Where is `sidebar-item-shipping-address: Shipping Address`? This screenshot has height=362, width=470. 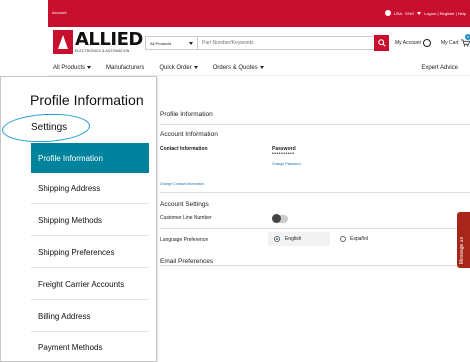 sidebar-item-shipping-address: Shipping Address is located at coordinates (90, 189).